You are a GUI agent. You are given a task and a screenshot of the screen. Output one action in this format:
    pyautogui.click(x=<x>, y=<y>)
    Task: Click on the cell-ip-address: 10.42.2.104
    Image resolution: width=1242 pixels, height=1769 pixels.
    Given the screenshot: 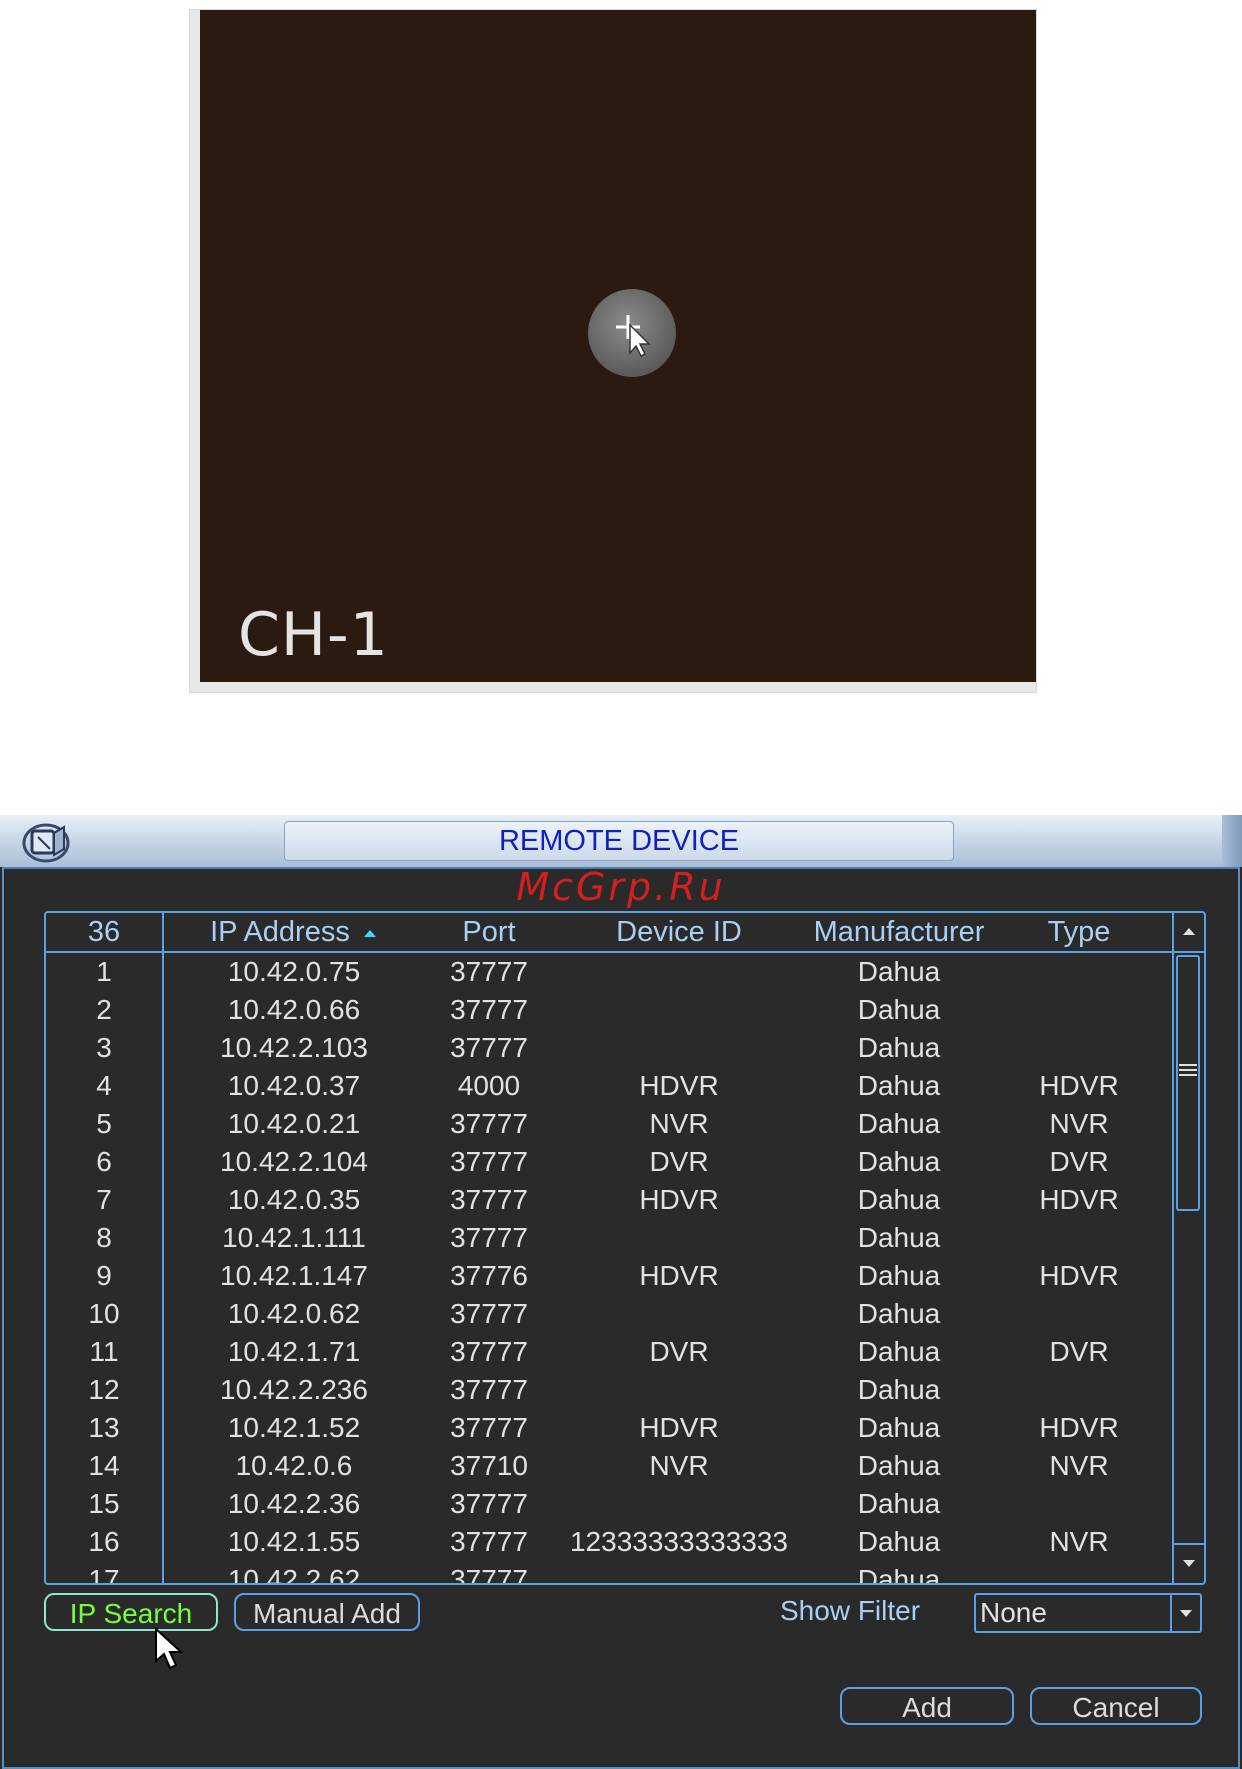 What is the action you would take?
    pyautogui.click(x=294, y=1161)
    